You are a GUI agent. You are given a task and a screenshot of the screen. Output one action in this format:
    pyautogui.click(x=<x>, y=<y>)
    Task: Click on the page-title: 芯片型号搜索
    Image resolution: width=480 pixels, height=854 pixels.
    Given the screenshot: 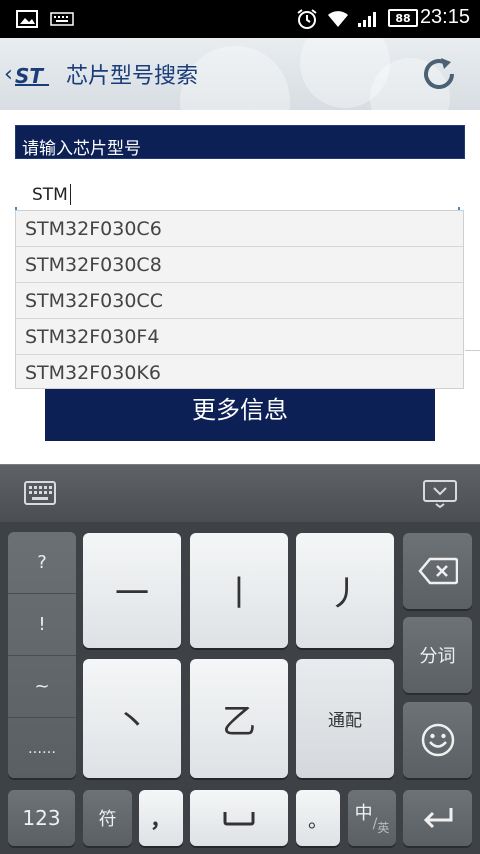 What is the action you would take?
    pyautogui.click(x=132, y=76)
    